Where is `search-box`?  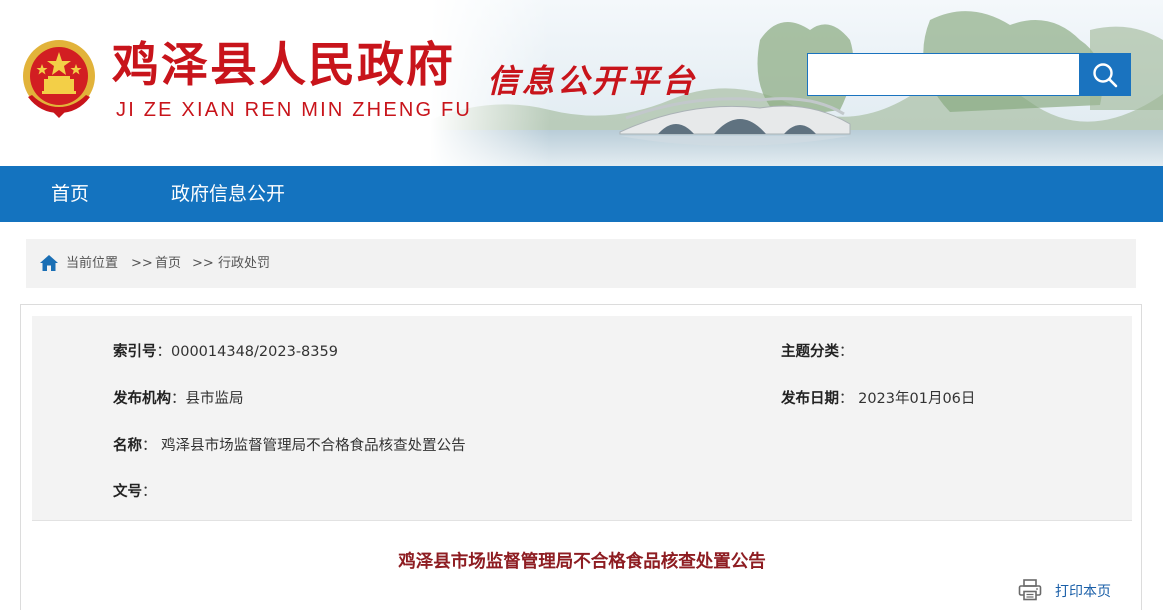 search-box is located at coordinates (969, 74).